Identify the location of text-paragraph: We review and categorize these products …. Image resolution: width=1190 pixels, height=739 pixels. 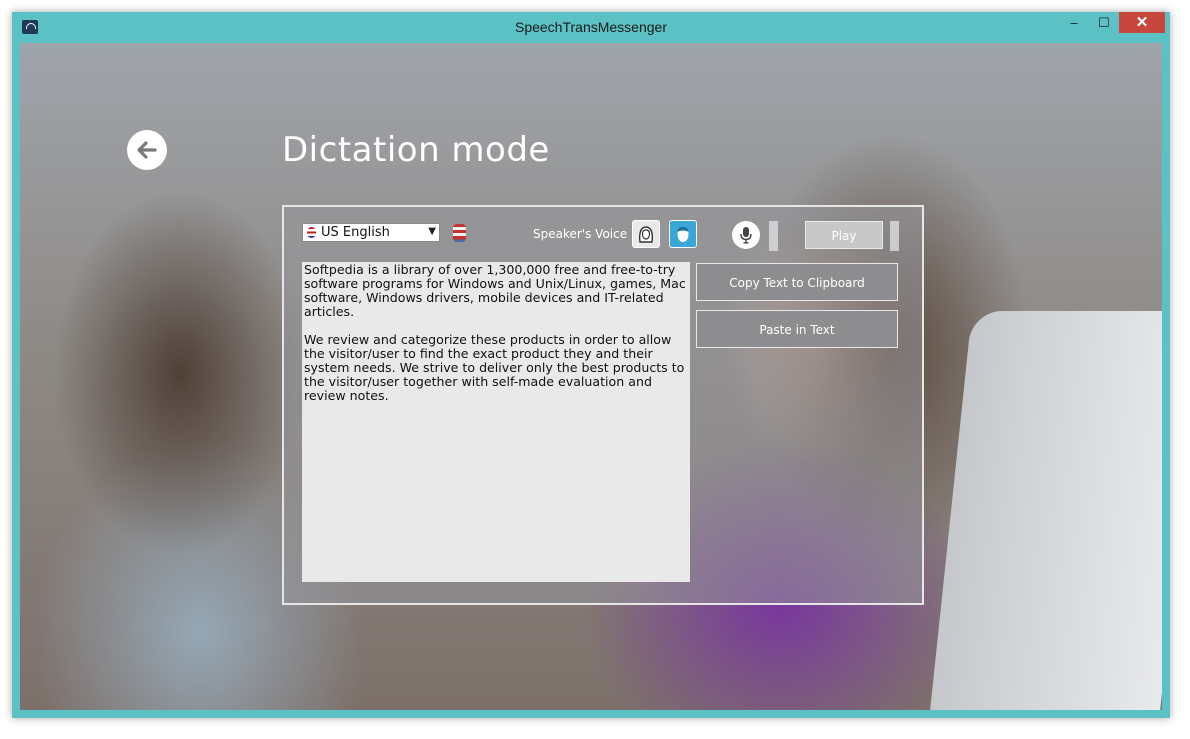
(494, 367).